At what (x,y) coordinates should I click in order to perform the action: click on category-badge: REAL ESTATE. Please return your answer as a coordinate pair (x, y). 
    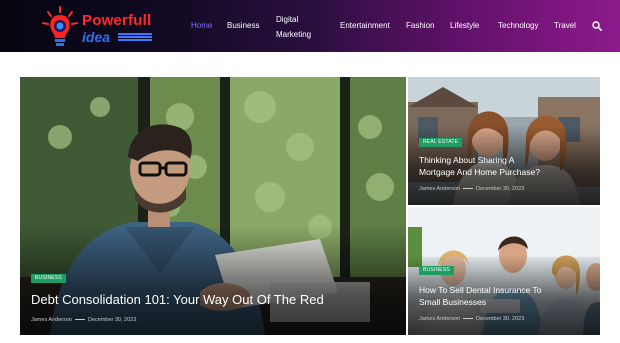
    Looking at the image, I should click on (441, 142).